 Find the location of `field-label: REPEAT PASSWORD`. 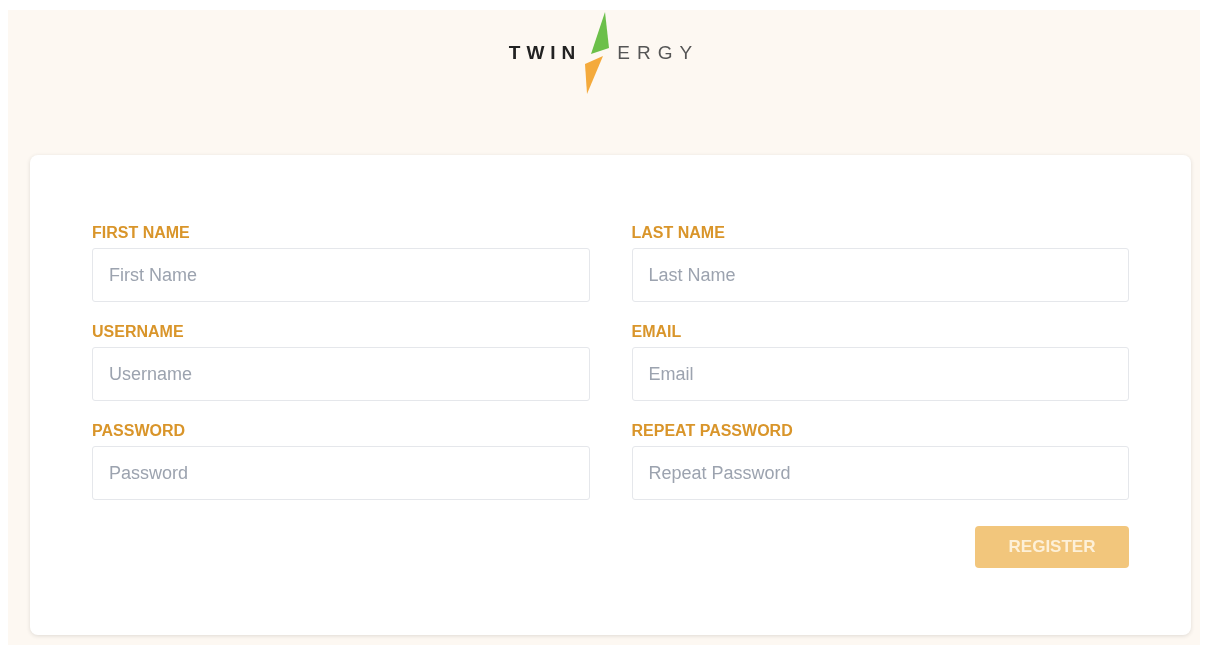

field-label: REPEAT PASSWORD is located at coordinates (712, 431).